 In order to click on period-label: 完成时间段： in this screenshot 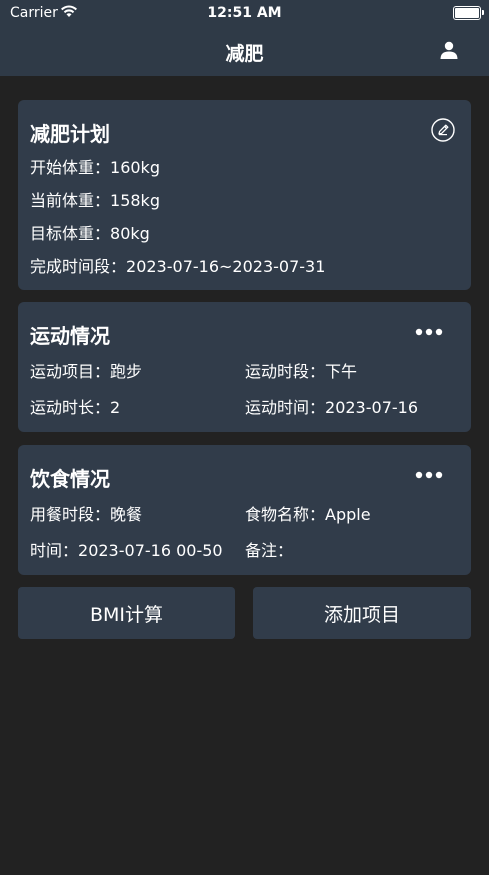, I will do `click(78, 266)`.